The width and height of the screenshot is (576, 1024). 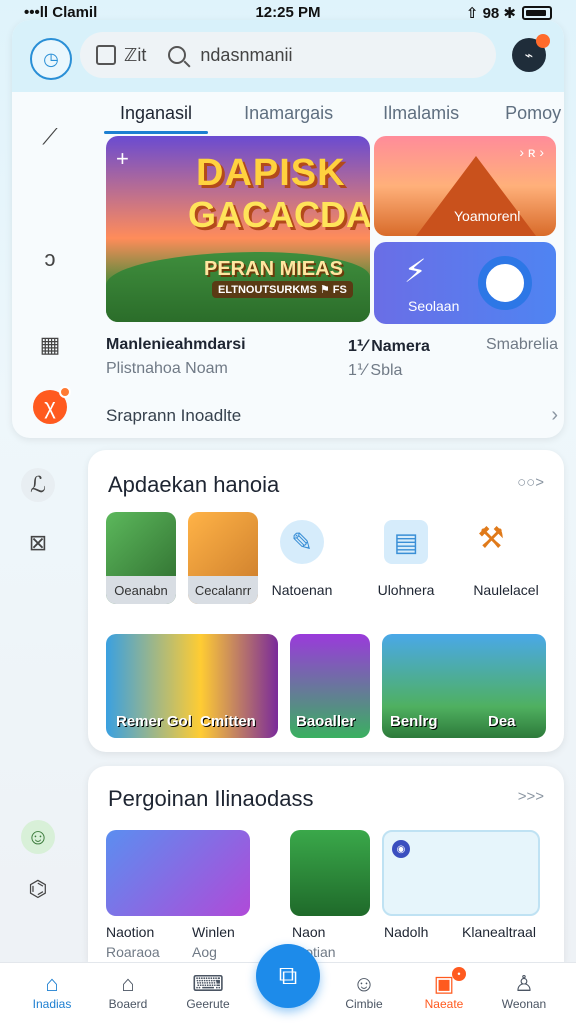 I want to click on app-tile-1: Oeanabn, so click(x=141, y=558).